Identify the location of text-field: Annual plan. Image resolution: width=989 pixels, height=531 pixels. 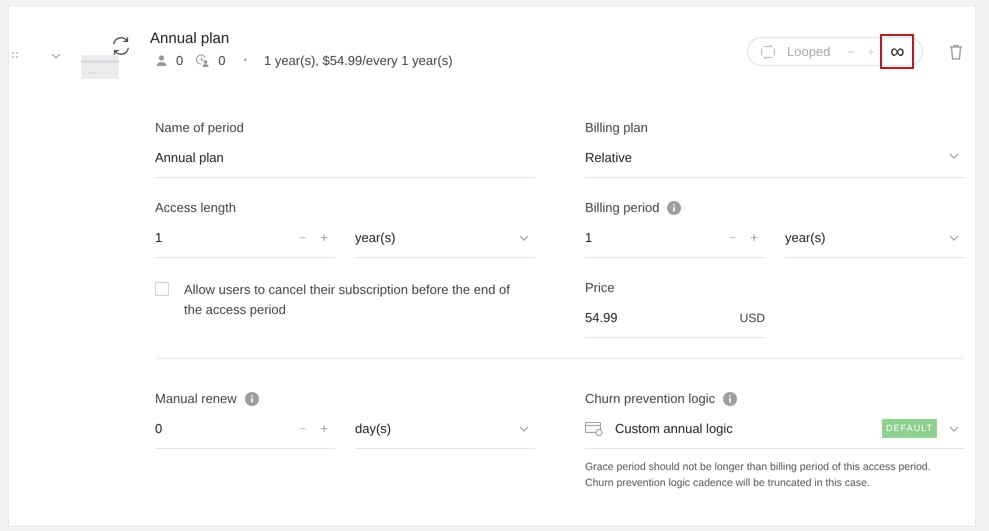
(345, 163).